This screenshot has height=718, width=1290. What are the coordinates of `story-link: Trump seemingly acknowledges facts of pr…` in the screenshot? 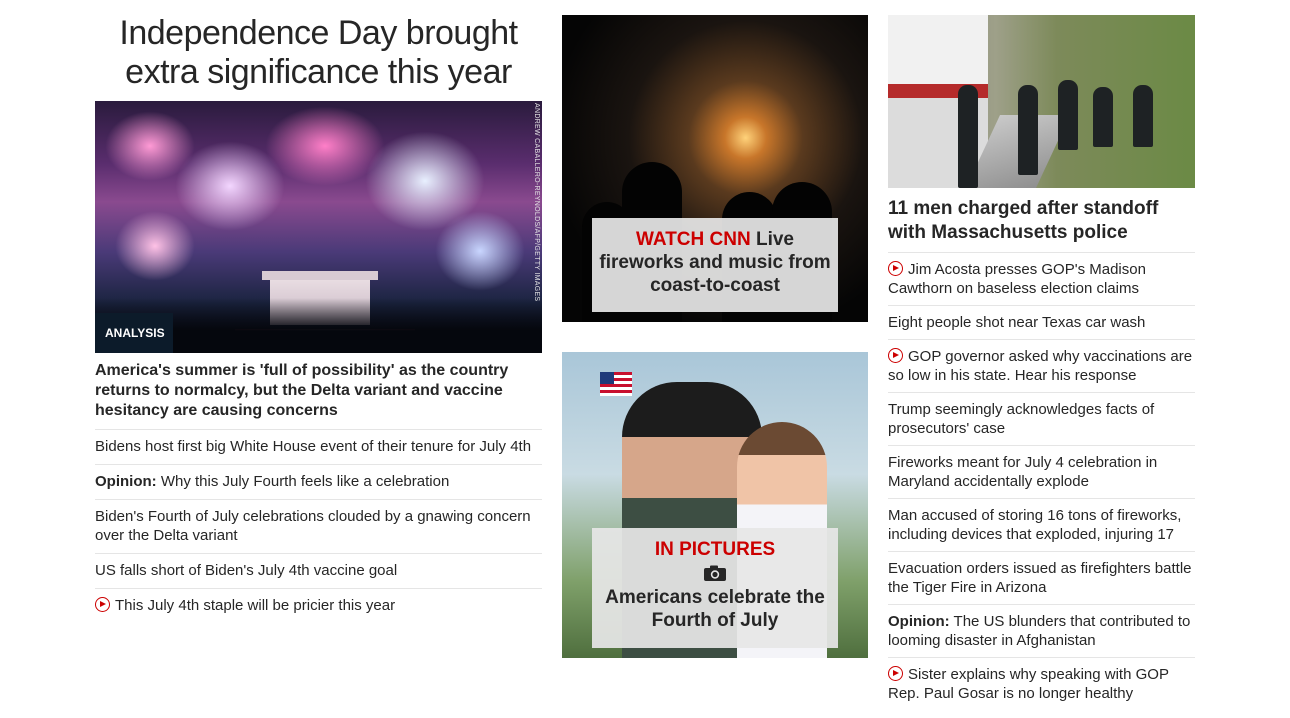 It's located at (1021, 419).